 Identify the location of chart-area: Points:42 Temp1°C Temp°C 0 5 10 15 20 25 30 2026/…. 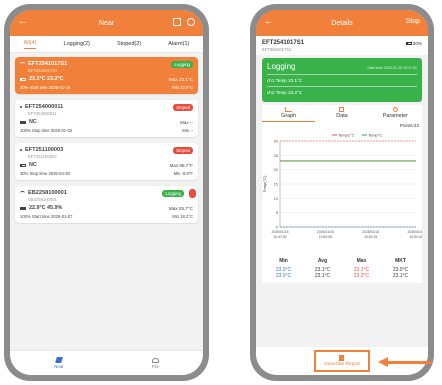
(343, 188).